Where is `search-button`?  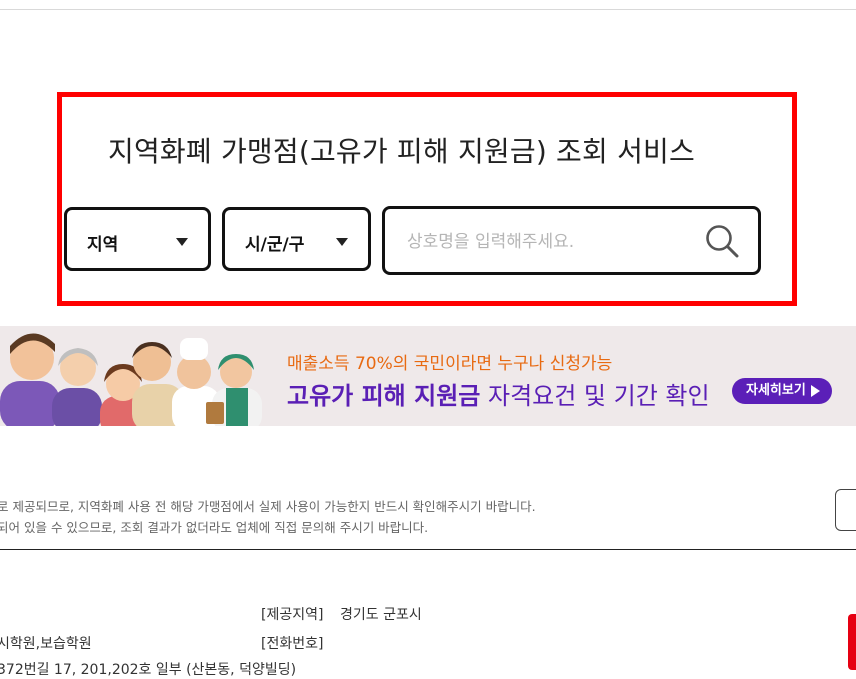 search-button is located at coordinates (722, 241).